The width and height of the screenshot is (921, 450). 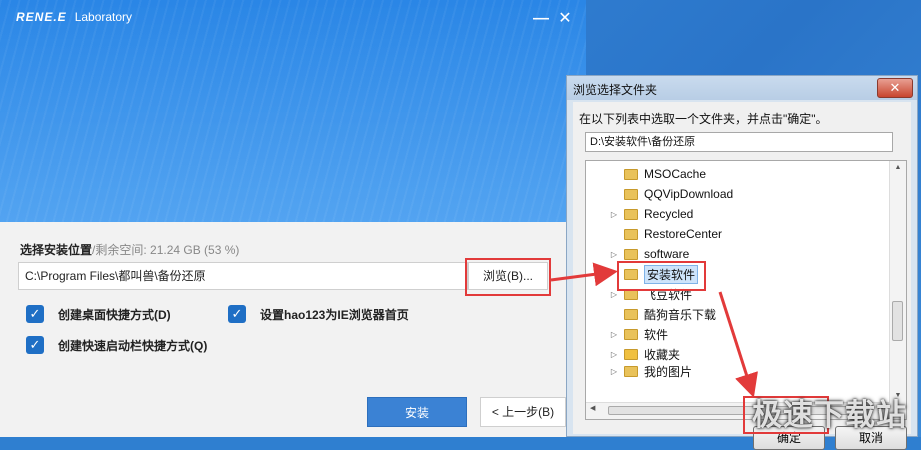 I want to click on arrow-to-ok, so click(x=738, y=344).